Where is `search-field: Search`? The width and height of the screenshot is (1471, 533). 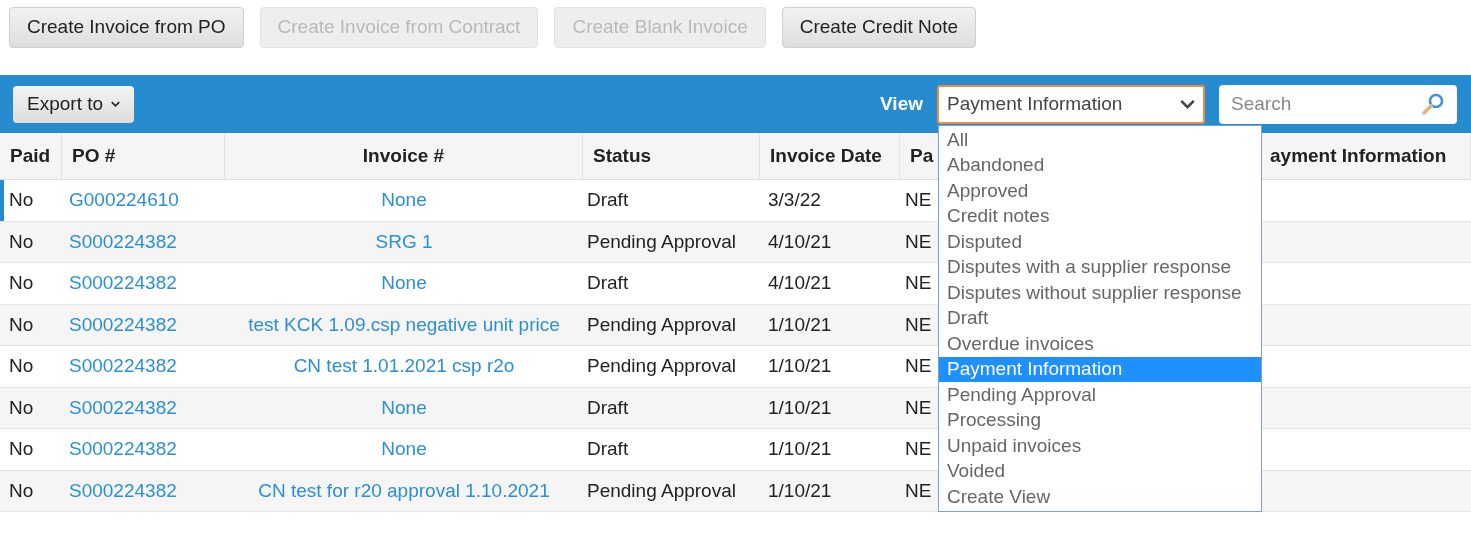 search-field: Search is located at coordinates (1338, 104).